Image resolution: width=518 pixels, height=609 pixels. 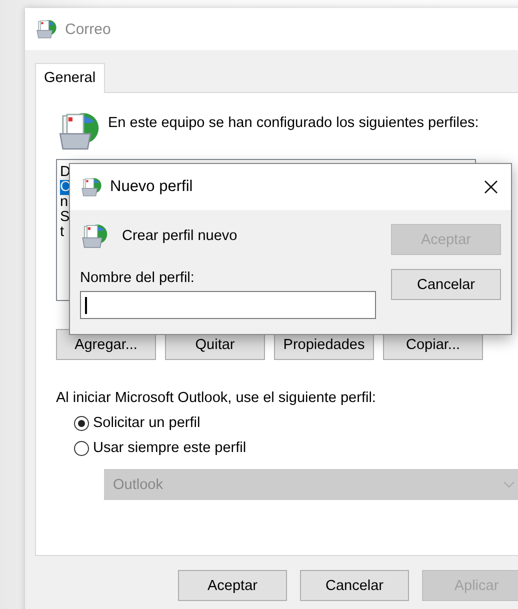 I want to click on dialog-title: Nuevo perfil, so click(x=152, y=187).